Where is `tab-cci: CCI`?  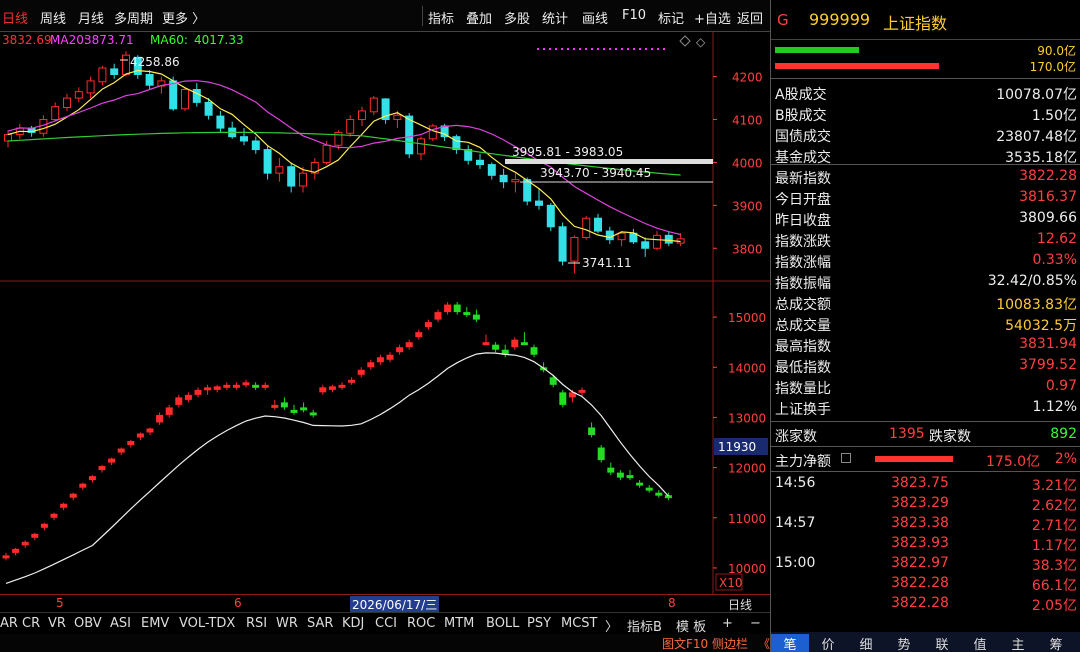 tab-cci: CCI is located at coordinates (386, 623).